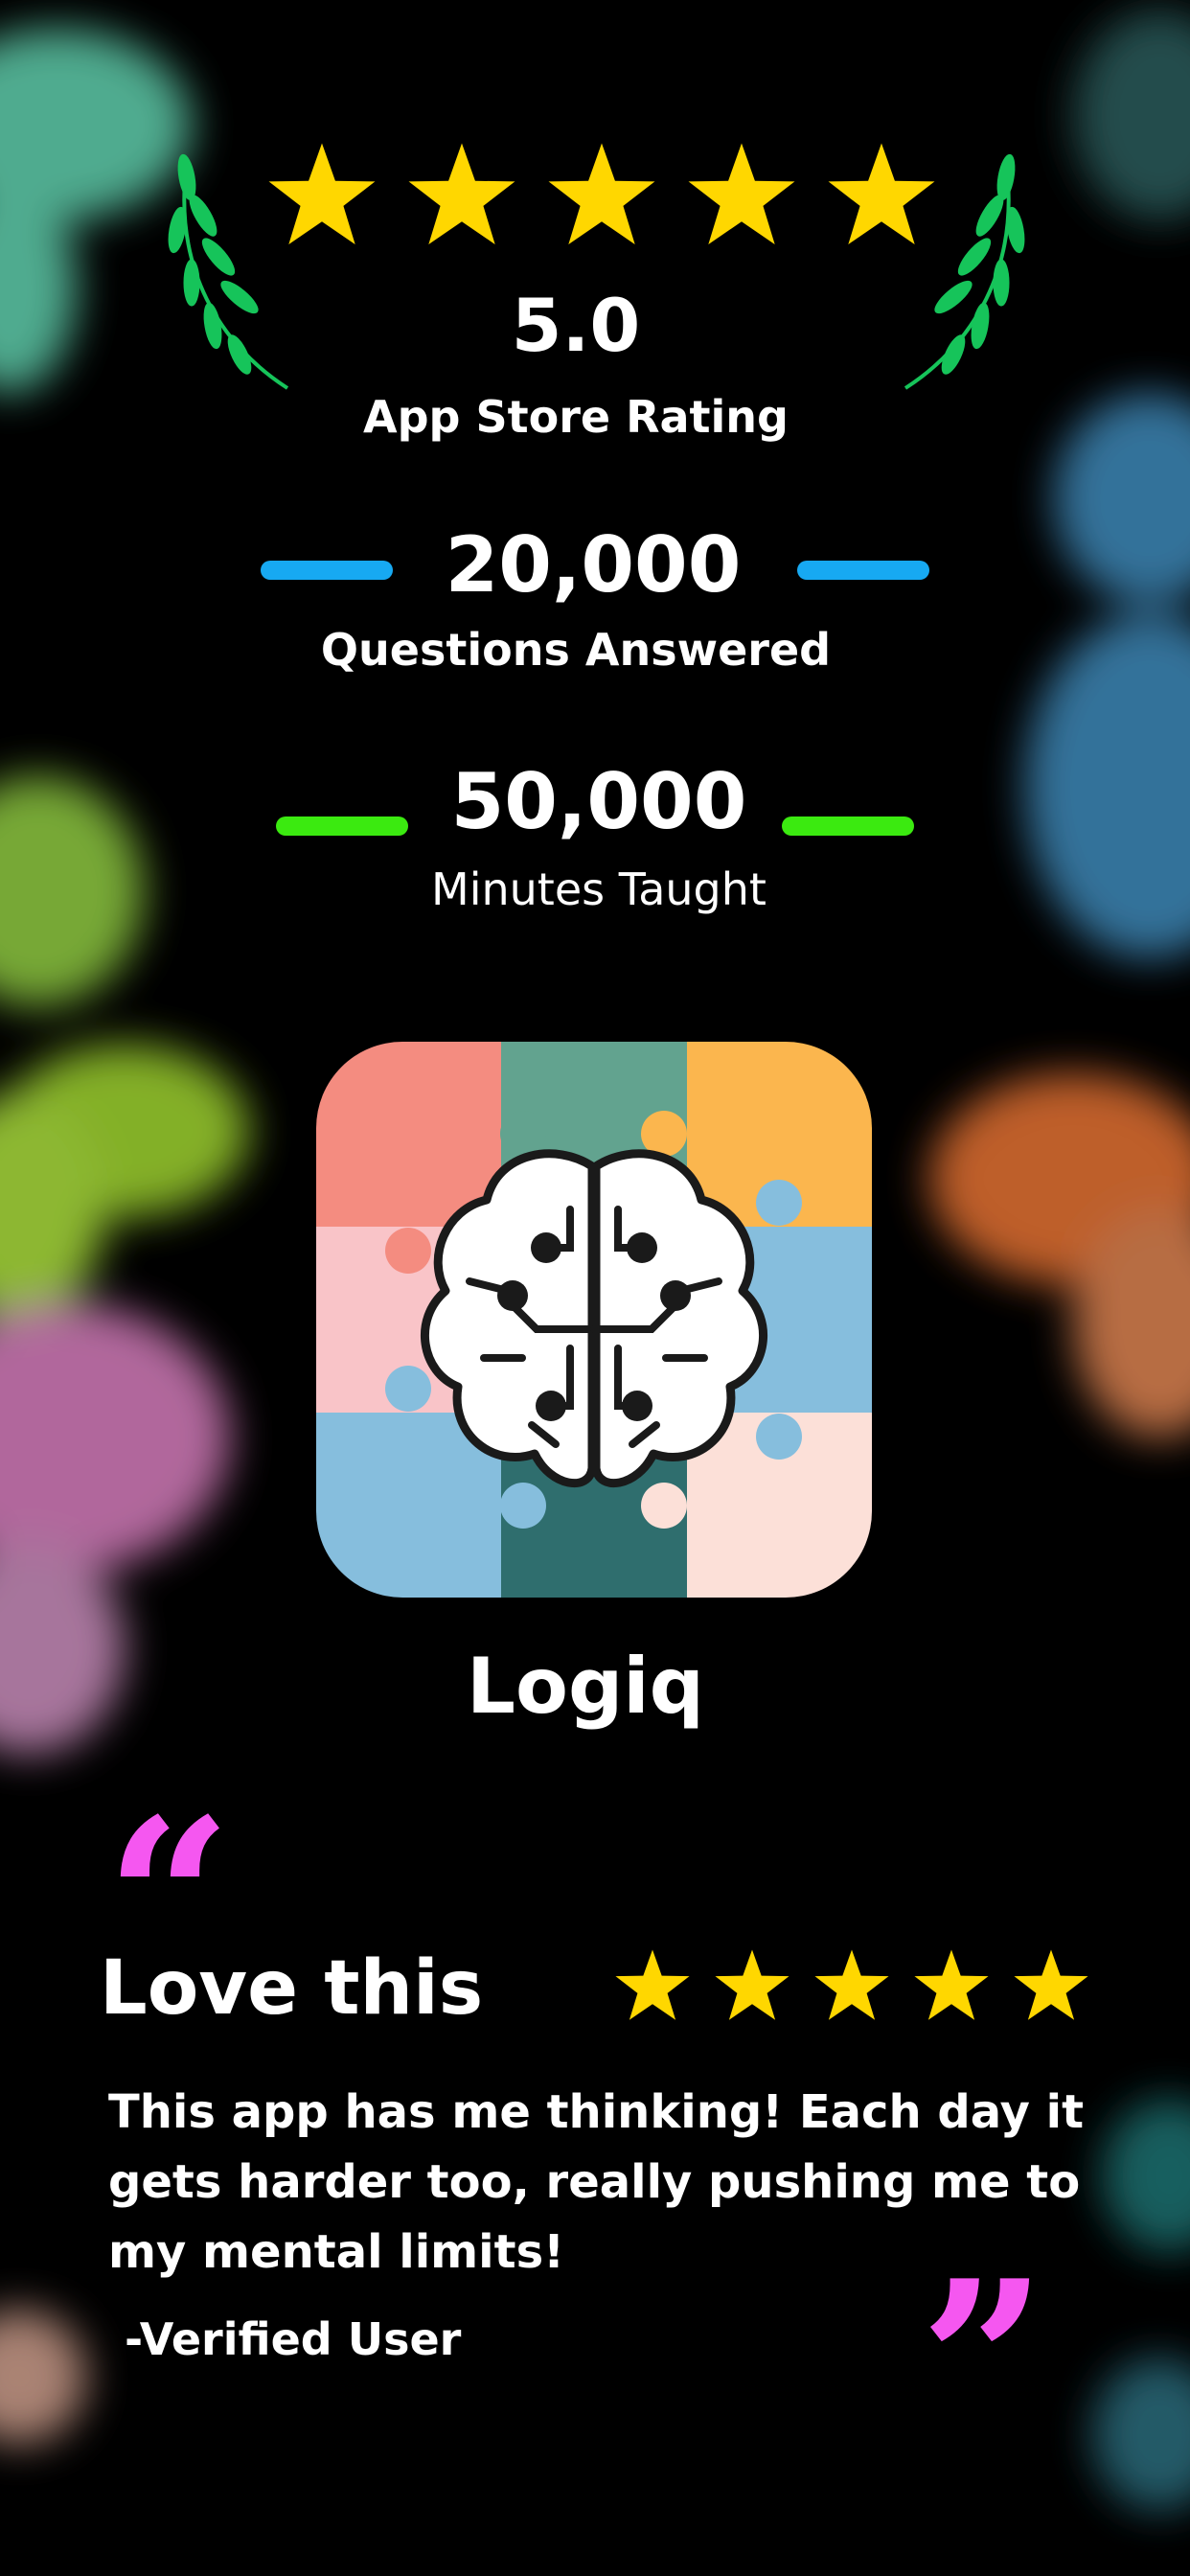 The height and width of the screenshot is (2576, 1190). I want to click on stat-value: 20,000, so click(593, 565).